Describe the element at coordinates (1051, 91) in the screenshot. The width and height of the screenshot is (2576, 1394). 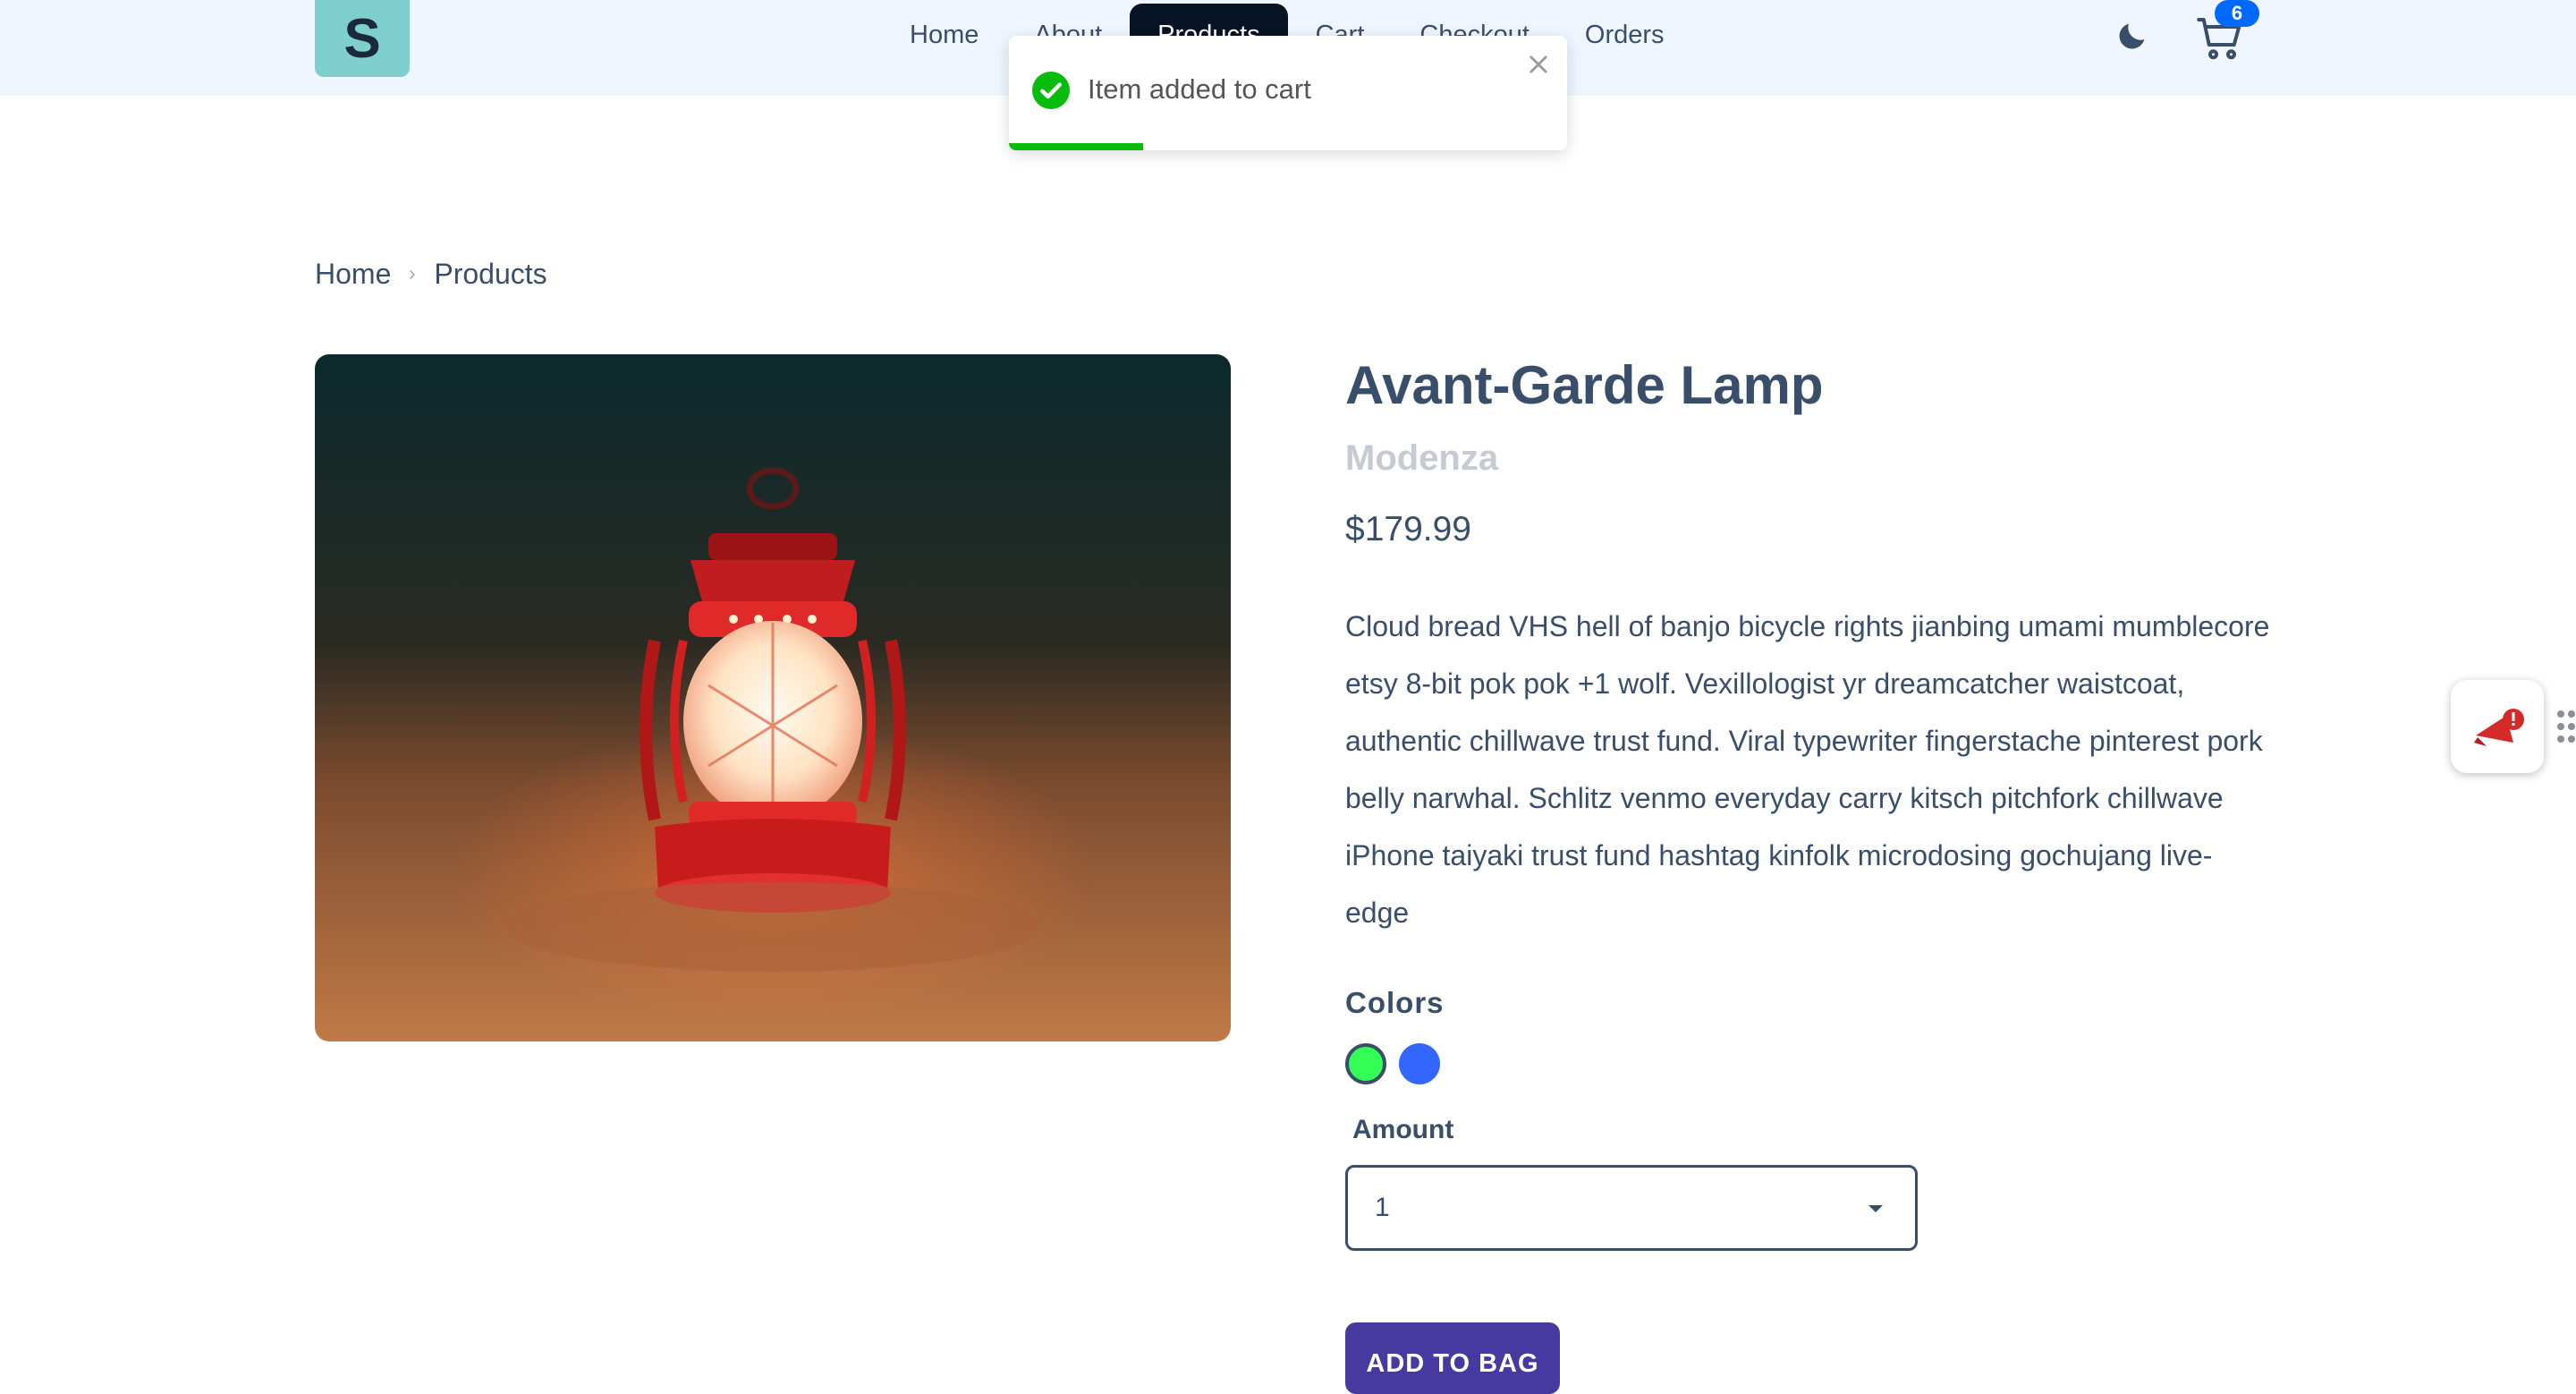
I see `check-circle-icon` at that location.